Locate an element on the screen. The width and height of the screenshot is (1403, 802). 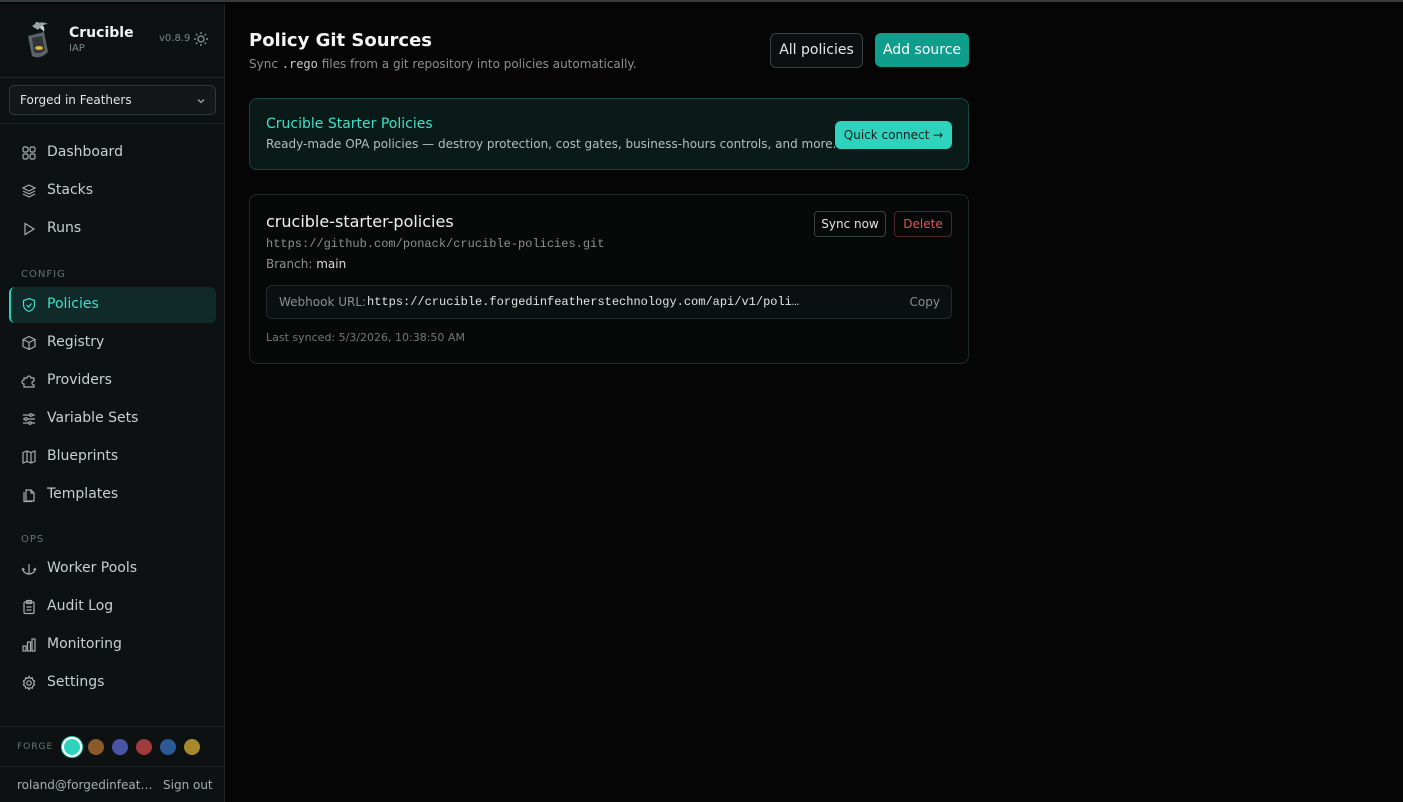
copy-button: Copy is located at coordinates (925, 302).